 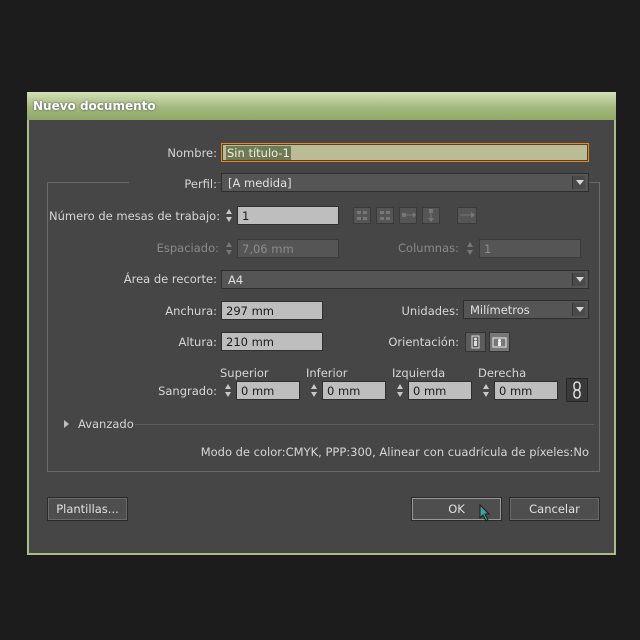 I want to click on advanced-toggle: Avanzado, so click(x=106, y=424).